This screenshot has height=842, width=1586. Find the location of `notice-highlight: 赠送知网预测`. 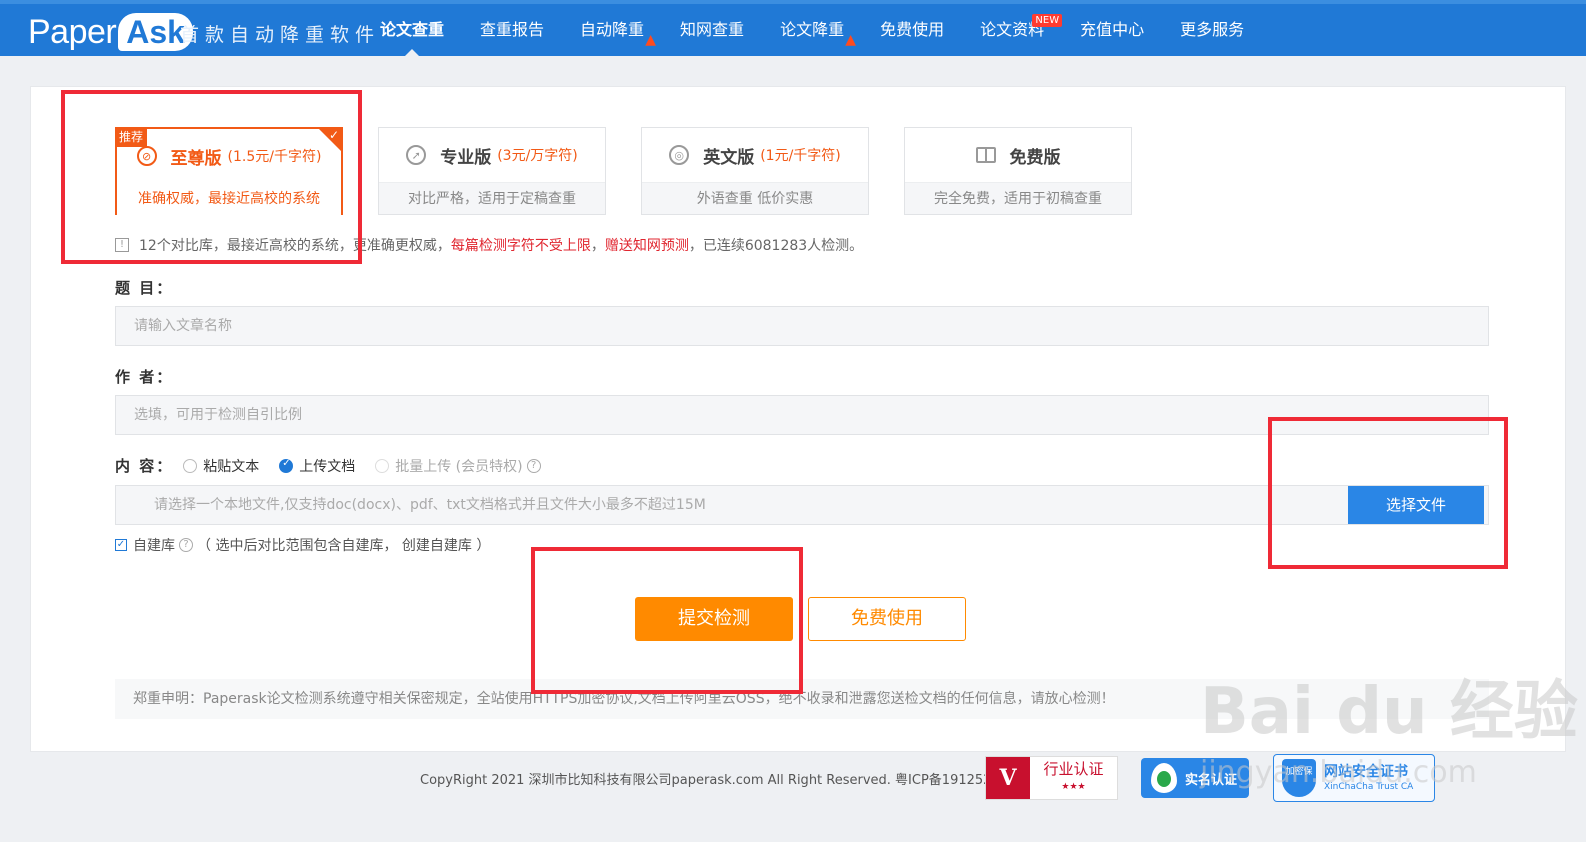

notice-highlight: 赠送知网预测 is located at coordinates (646, 246).